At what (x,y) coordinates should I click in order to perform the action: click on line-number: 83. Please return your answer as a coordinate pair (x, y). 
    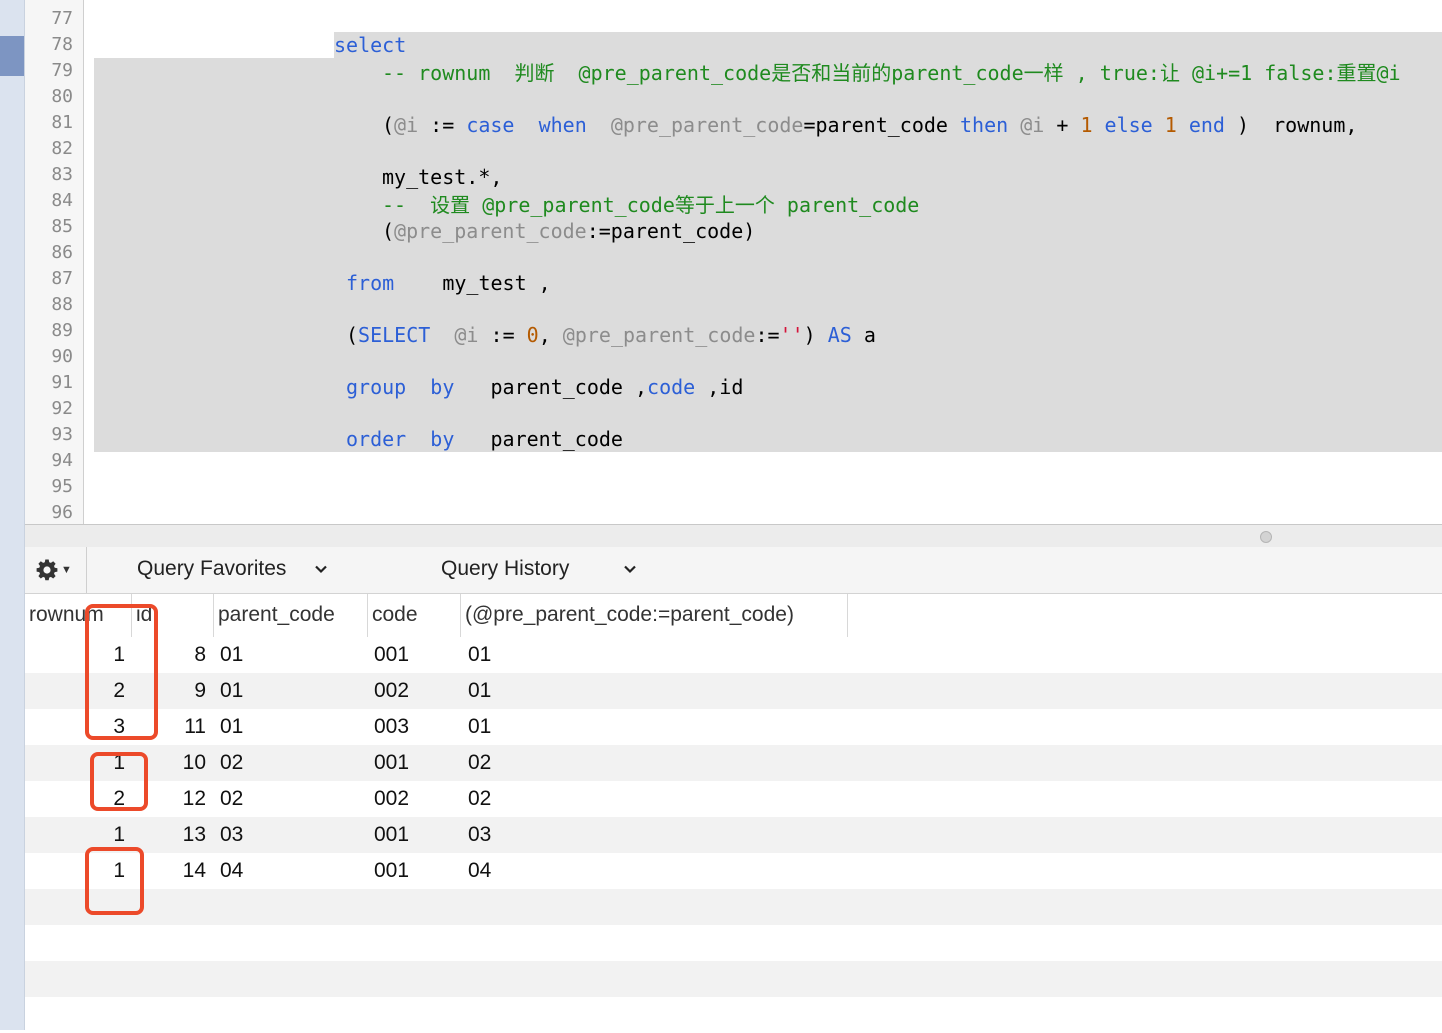
    Looking at the image, I should click on (62, 174).